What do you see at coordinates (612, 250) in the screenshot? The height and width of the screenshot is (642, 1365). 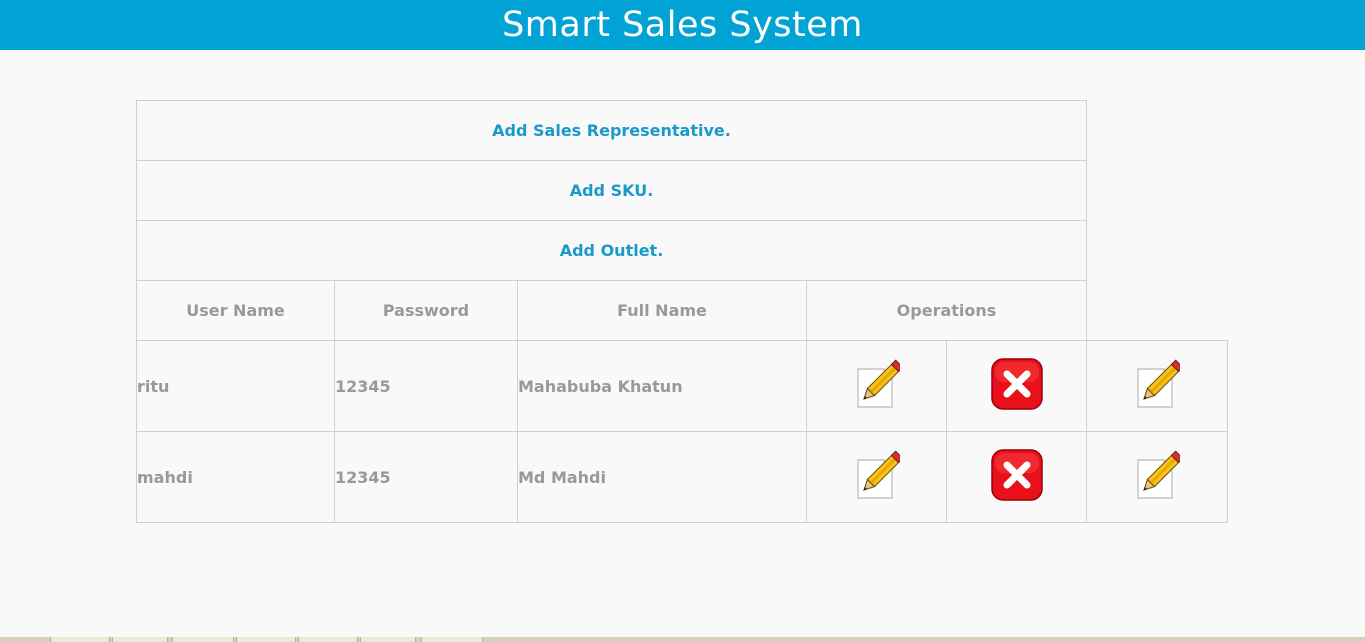 I see `add-outlet-link: Add Outlet.` at bounding box center [612, 250].